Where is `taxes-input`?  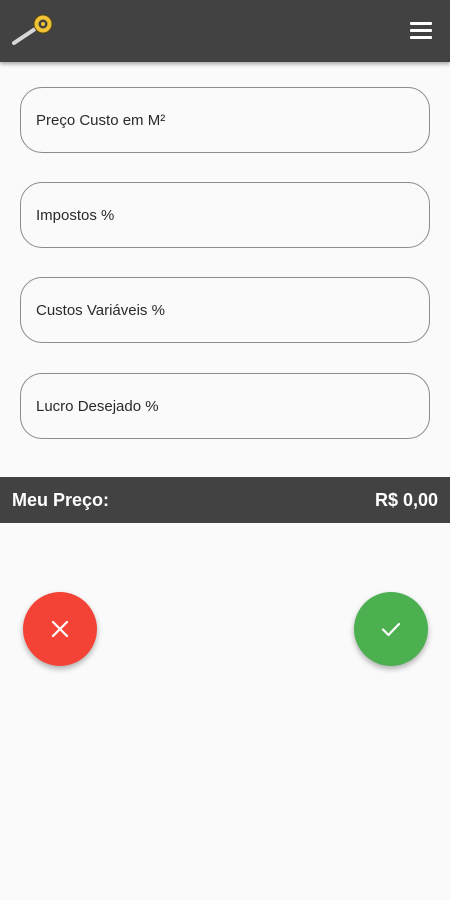 taxes-input is located at coordinates (226, 215).